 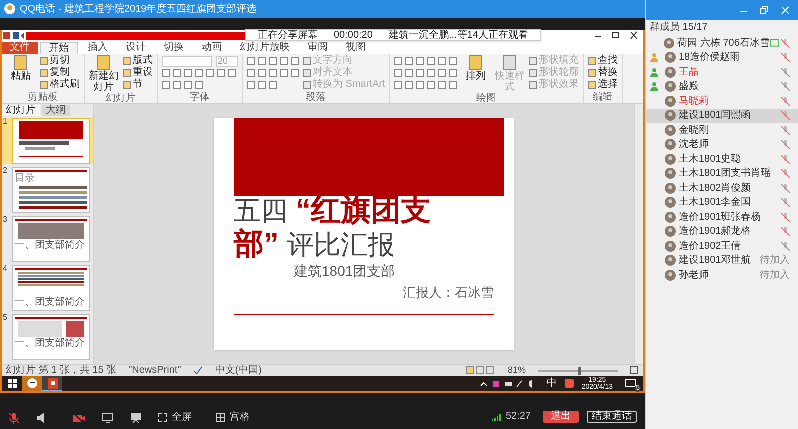 I want to click on member-row: 土木1802肖俊颜, so click(x=722, y=188).